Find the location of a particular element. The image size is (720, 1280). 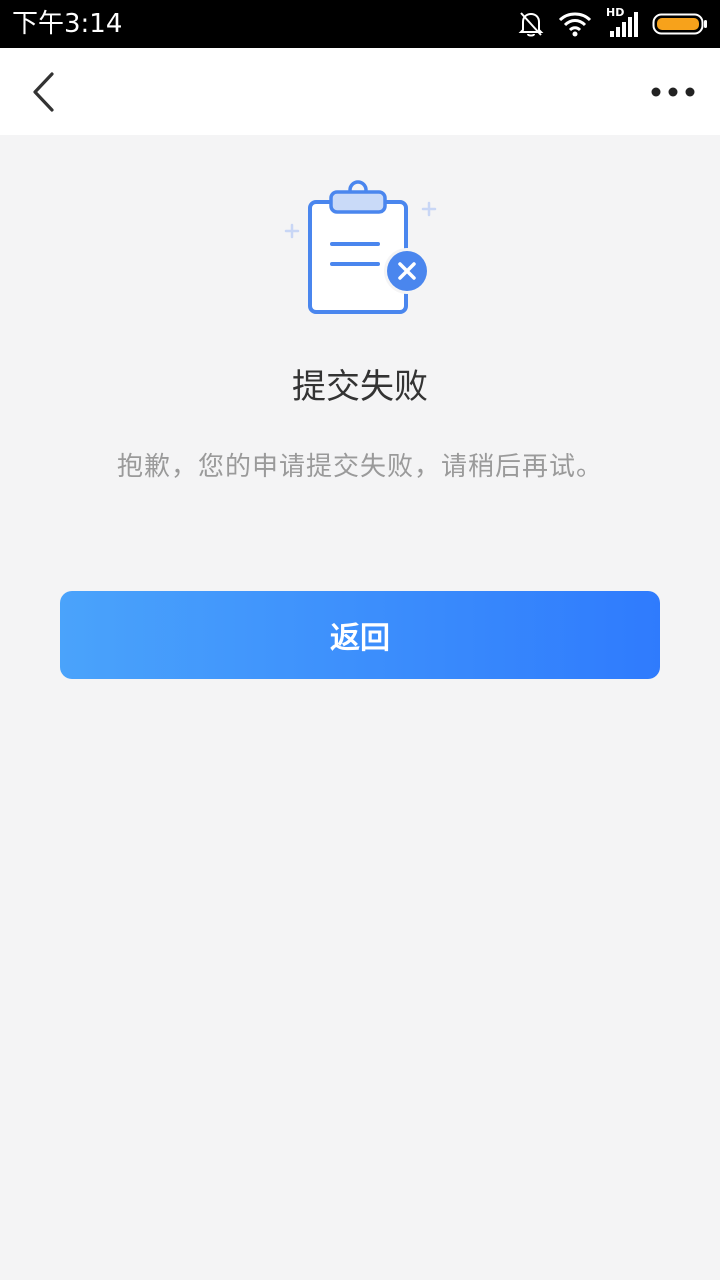

result-description: 抱歉，您的申请提交失败，请稍后再试。 is located at coordinates (359, 467).